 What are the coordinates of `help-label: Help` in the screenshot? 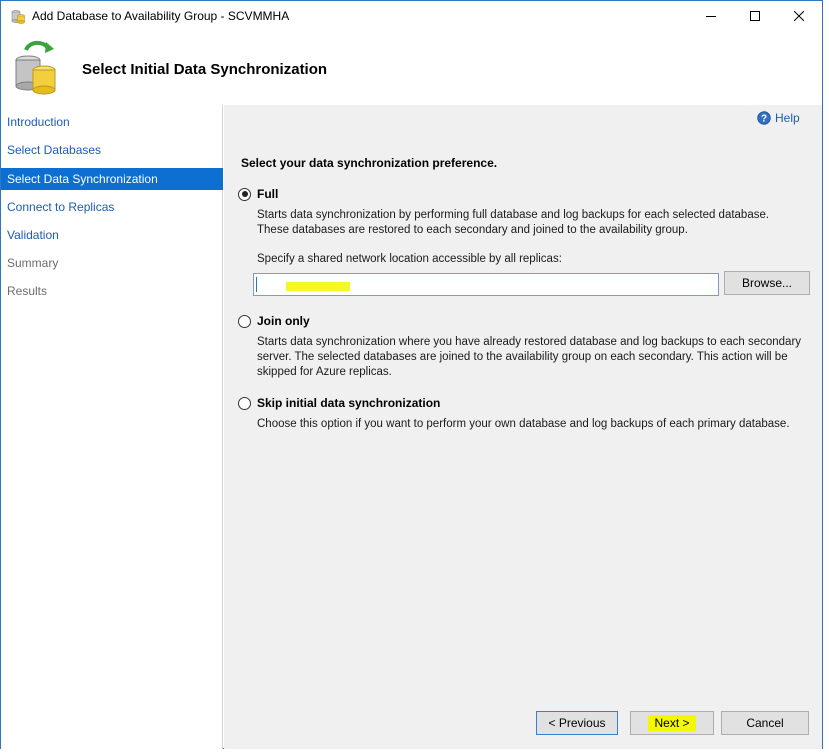 It's located at (787, 118).